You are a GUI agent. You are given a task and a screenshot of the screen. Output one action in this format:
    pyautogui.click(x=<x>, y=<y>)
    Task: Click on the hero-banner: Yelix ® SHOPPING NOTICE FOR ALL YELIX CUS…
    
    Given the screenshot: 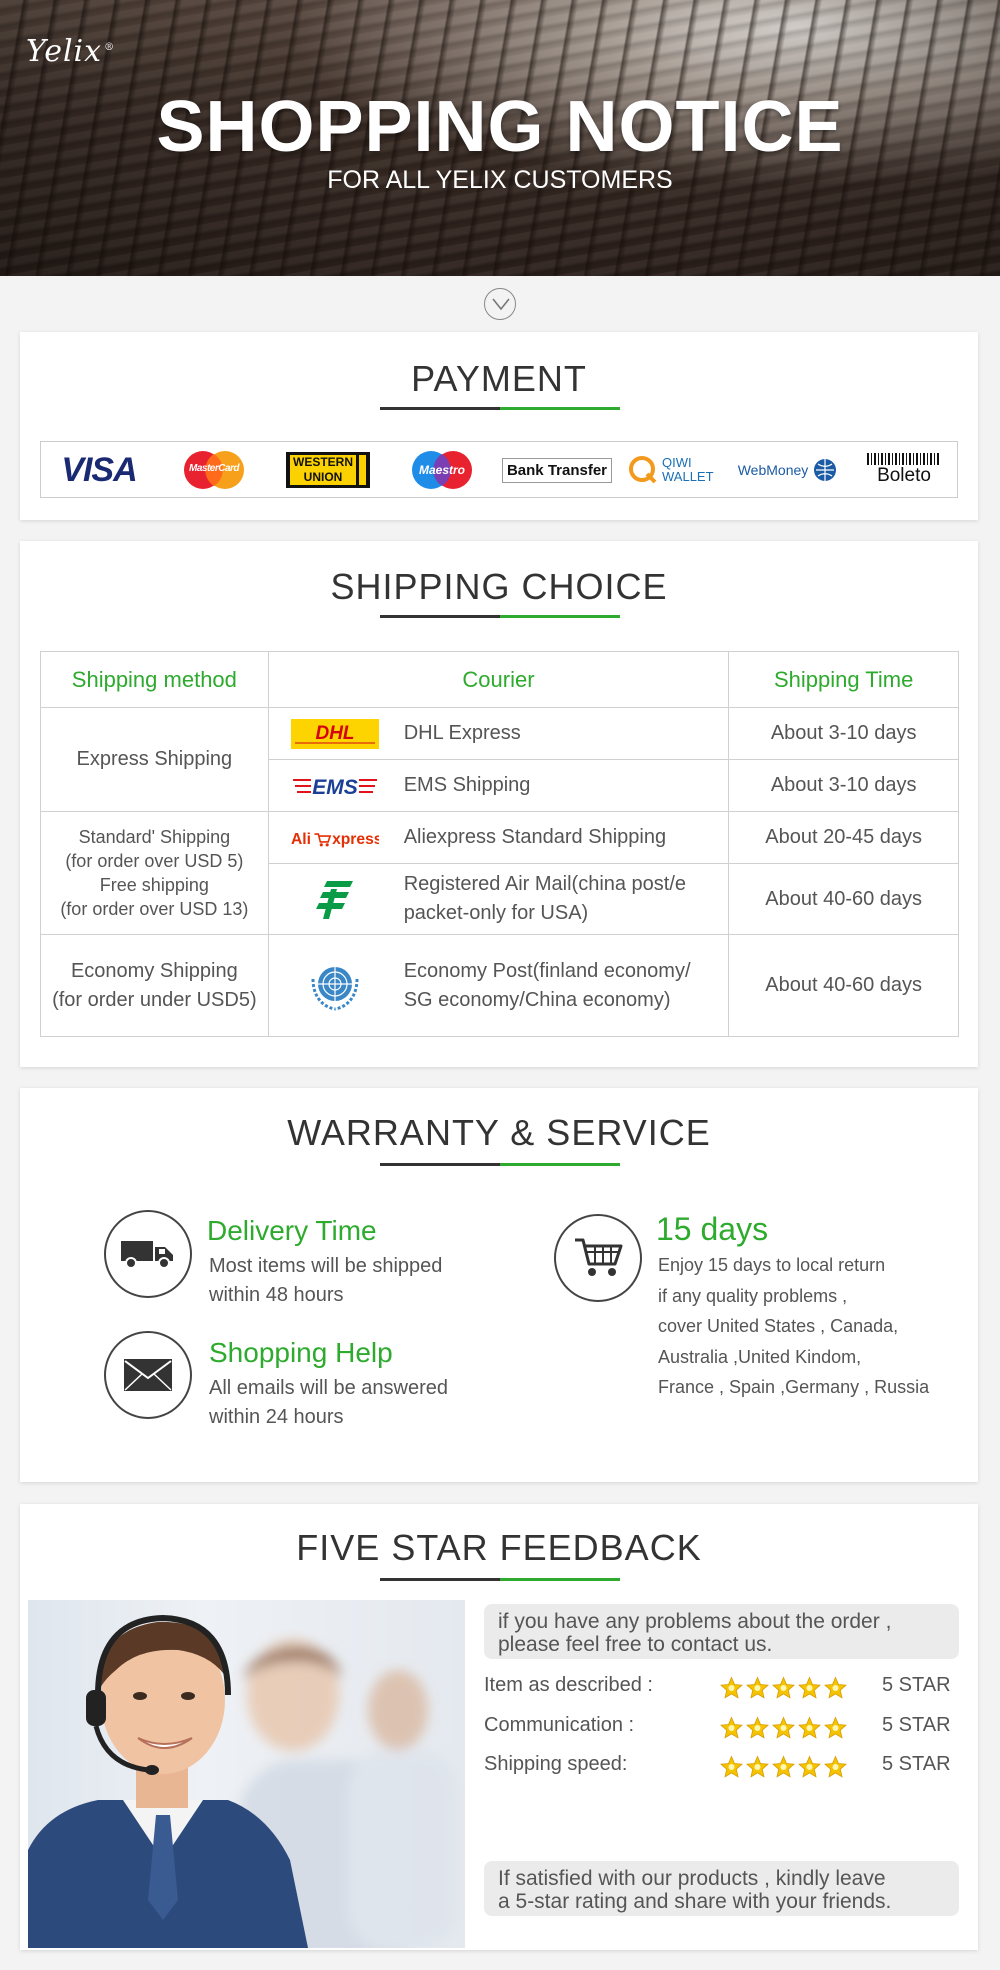 What is the action you would take?
    pyautogui.click(x=500, y=138)
    